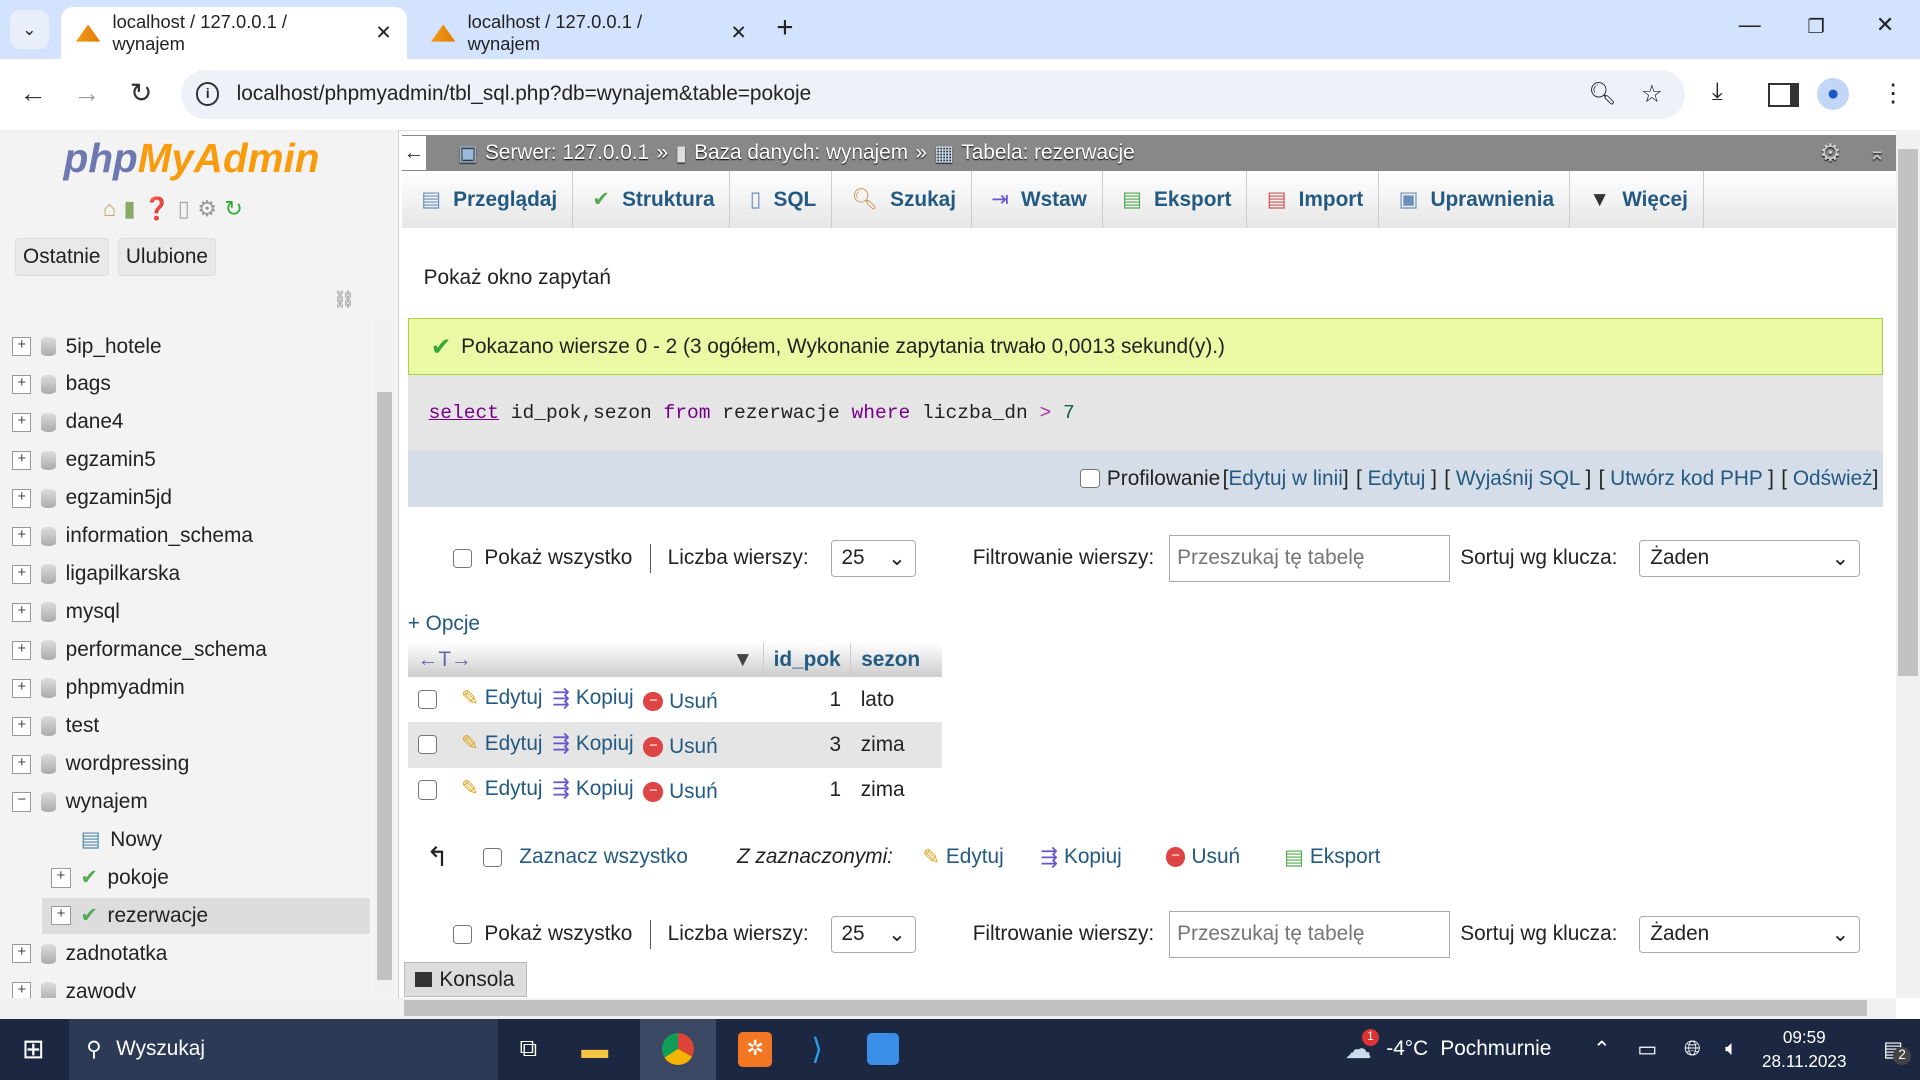 This screenshot has height=1080, width=1920. Describe the element at coordinates (807, 790) in the screenshot. I see `cell-id_pok: 1` at that location.